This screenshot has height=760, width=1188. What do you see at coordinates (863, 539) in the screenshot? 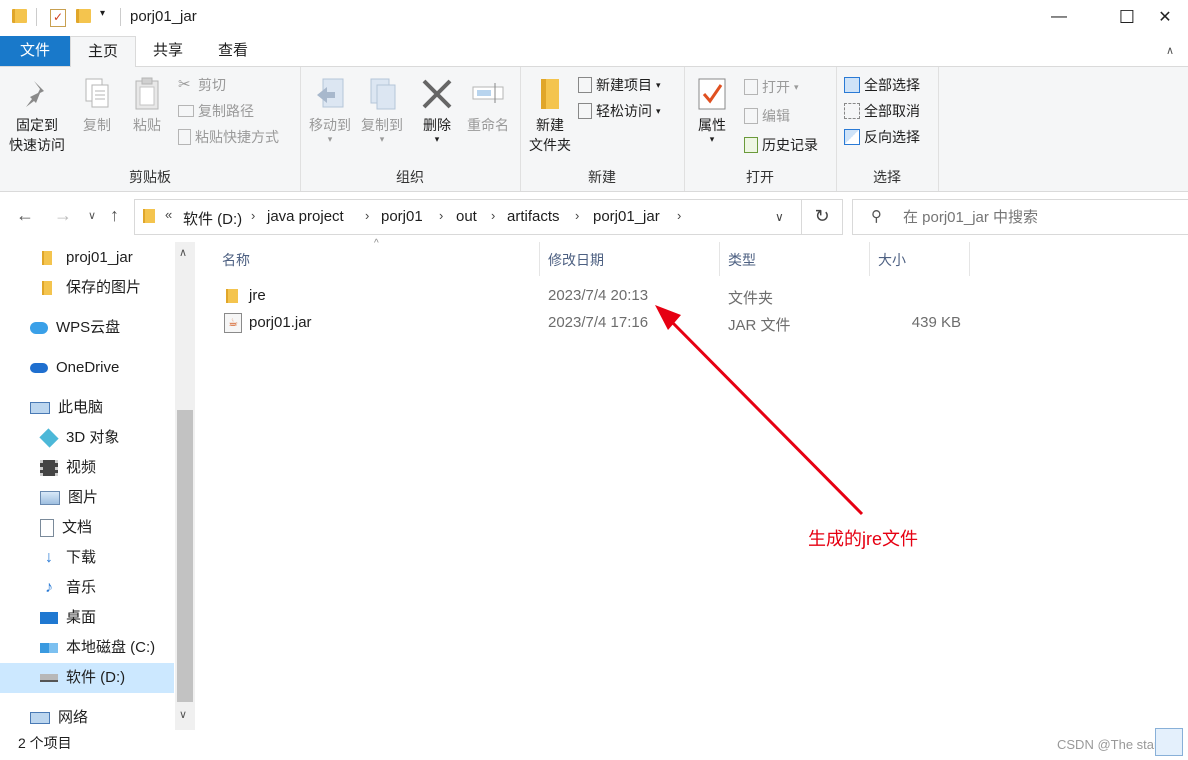
I see `annotation-label: 生成的jre文件` at bounding box center [863, 539].